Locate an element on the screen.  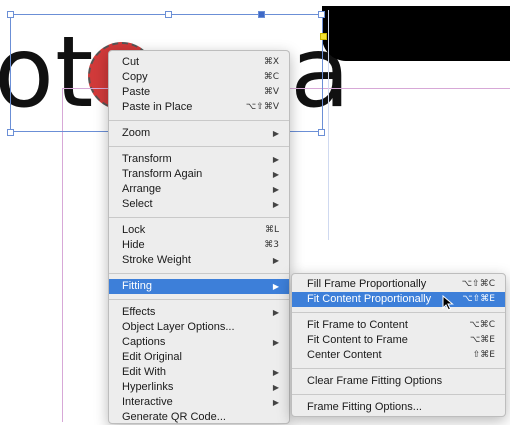
context-menu-item-captions: Captions ▶ is located at coordinates (199, 342).